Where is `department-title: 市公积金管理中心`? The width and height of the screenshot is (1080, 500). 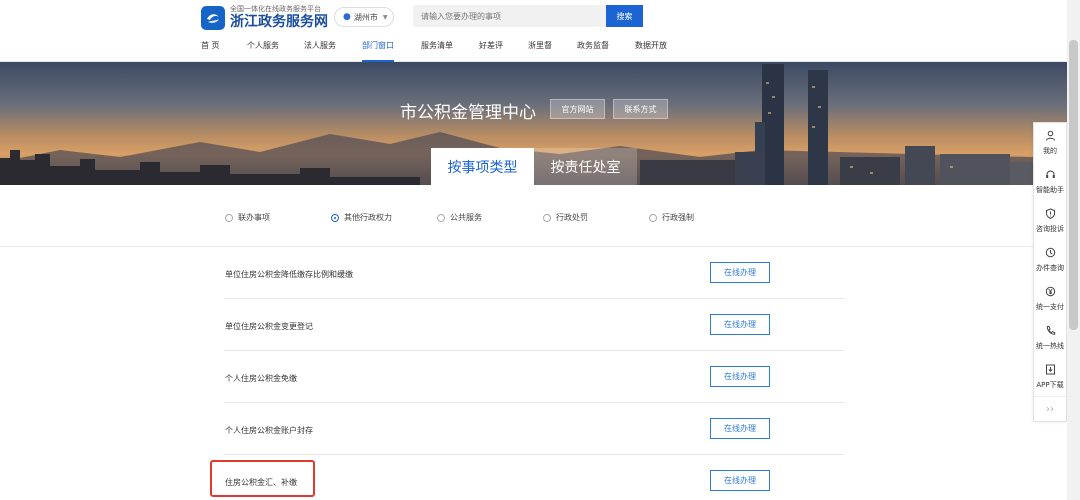
department-title: 市公积金管理中心 is located at coordinates (468, 113).